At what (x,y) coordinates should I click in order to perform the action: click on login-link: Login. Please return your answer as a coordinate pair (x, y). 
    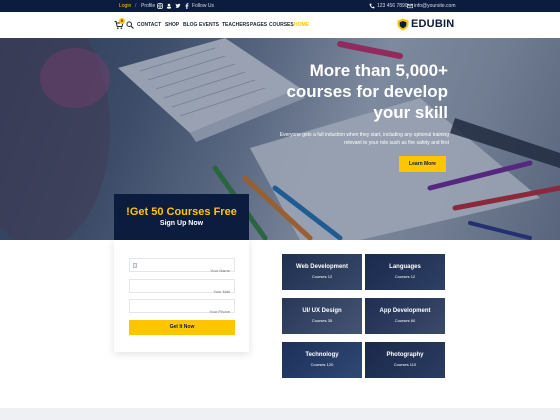
    Looking at the image, I should click on (125, 6).